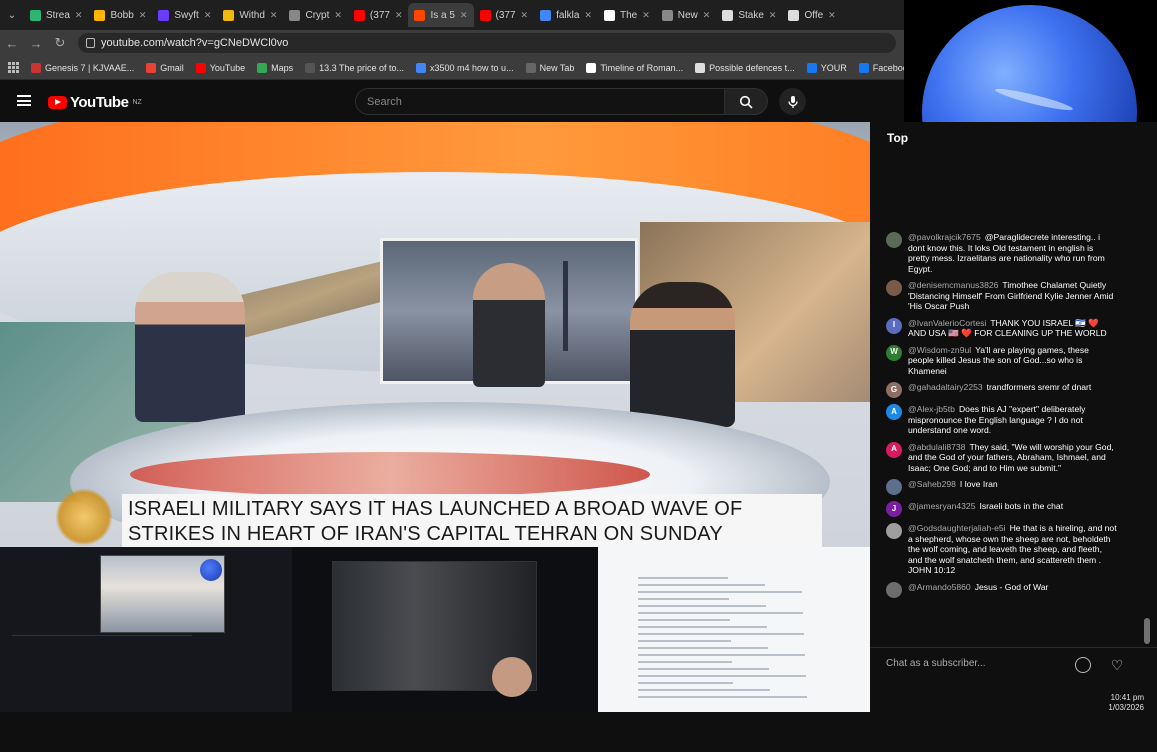 This screenshot has height=752, width=1157. I want to click on search-input: Search, so click(540, 101).